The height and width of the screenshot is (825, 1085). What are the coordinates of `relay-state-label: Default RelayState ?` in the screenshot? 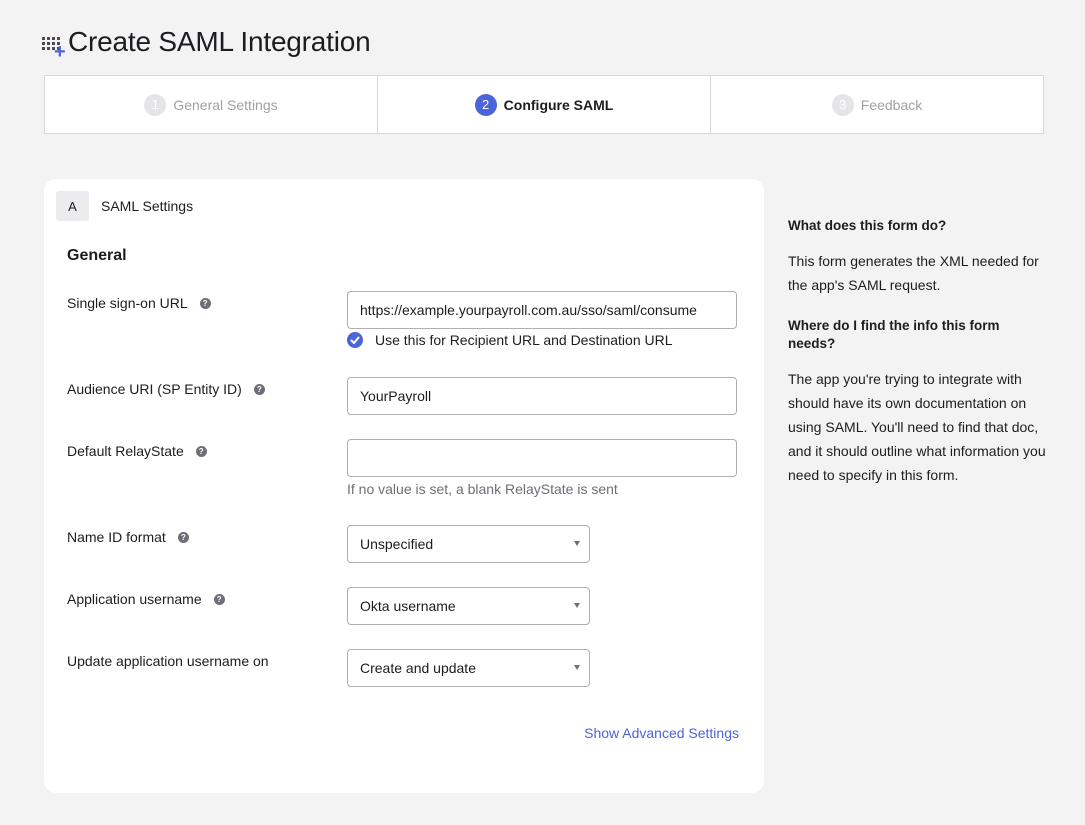 It's located at (137, 451).